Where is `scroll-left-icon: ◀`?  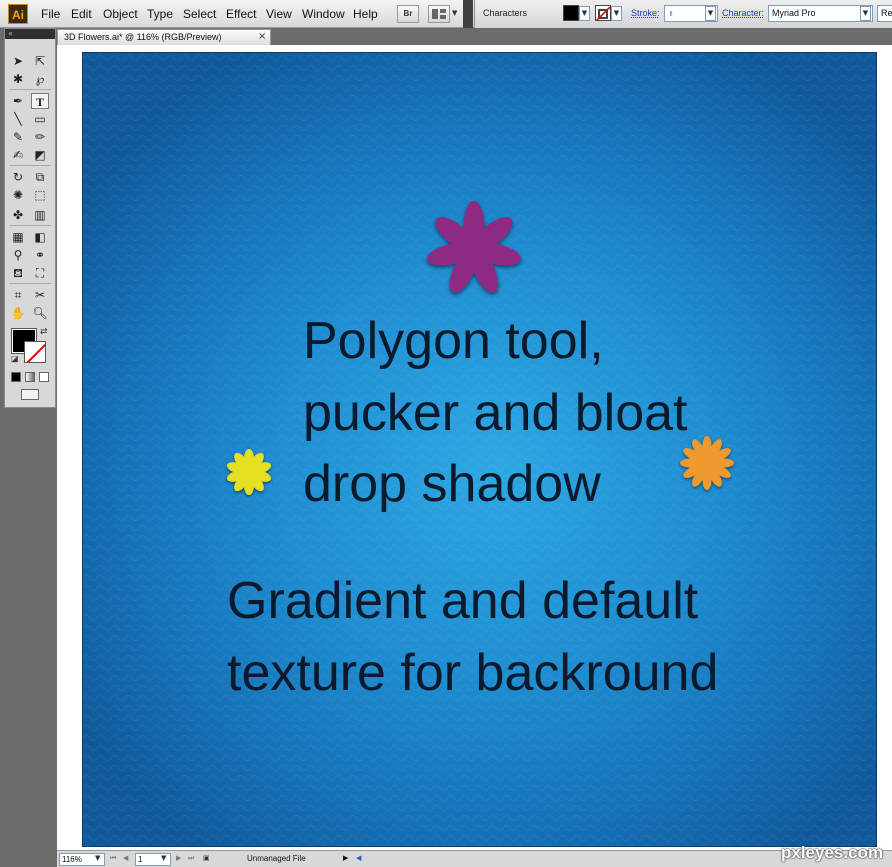
scroll-left-icon: ◀ is located at coordinates (358, 858).